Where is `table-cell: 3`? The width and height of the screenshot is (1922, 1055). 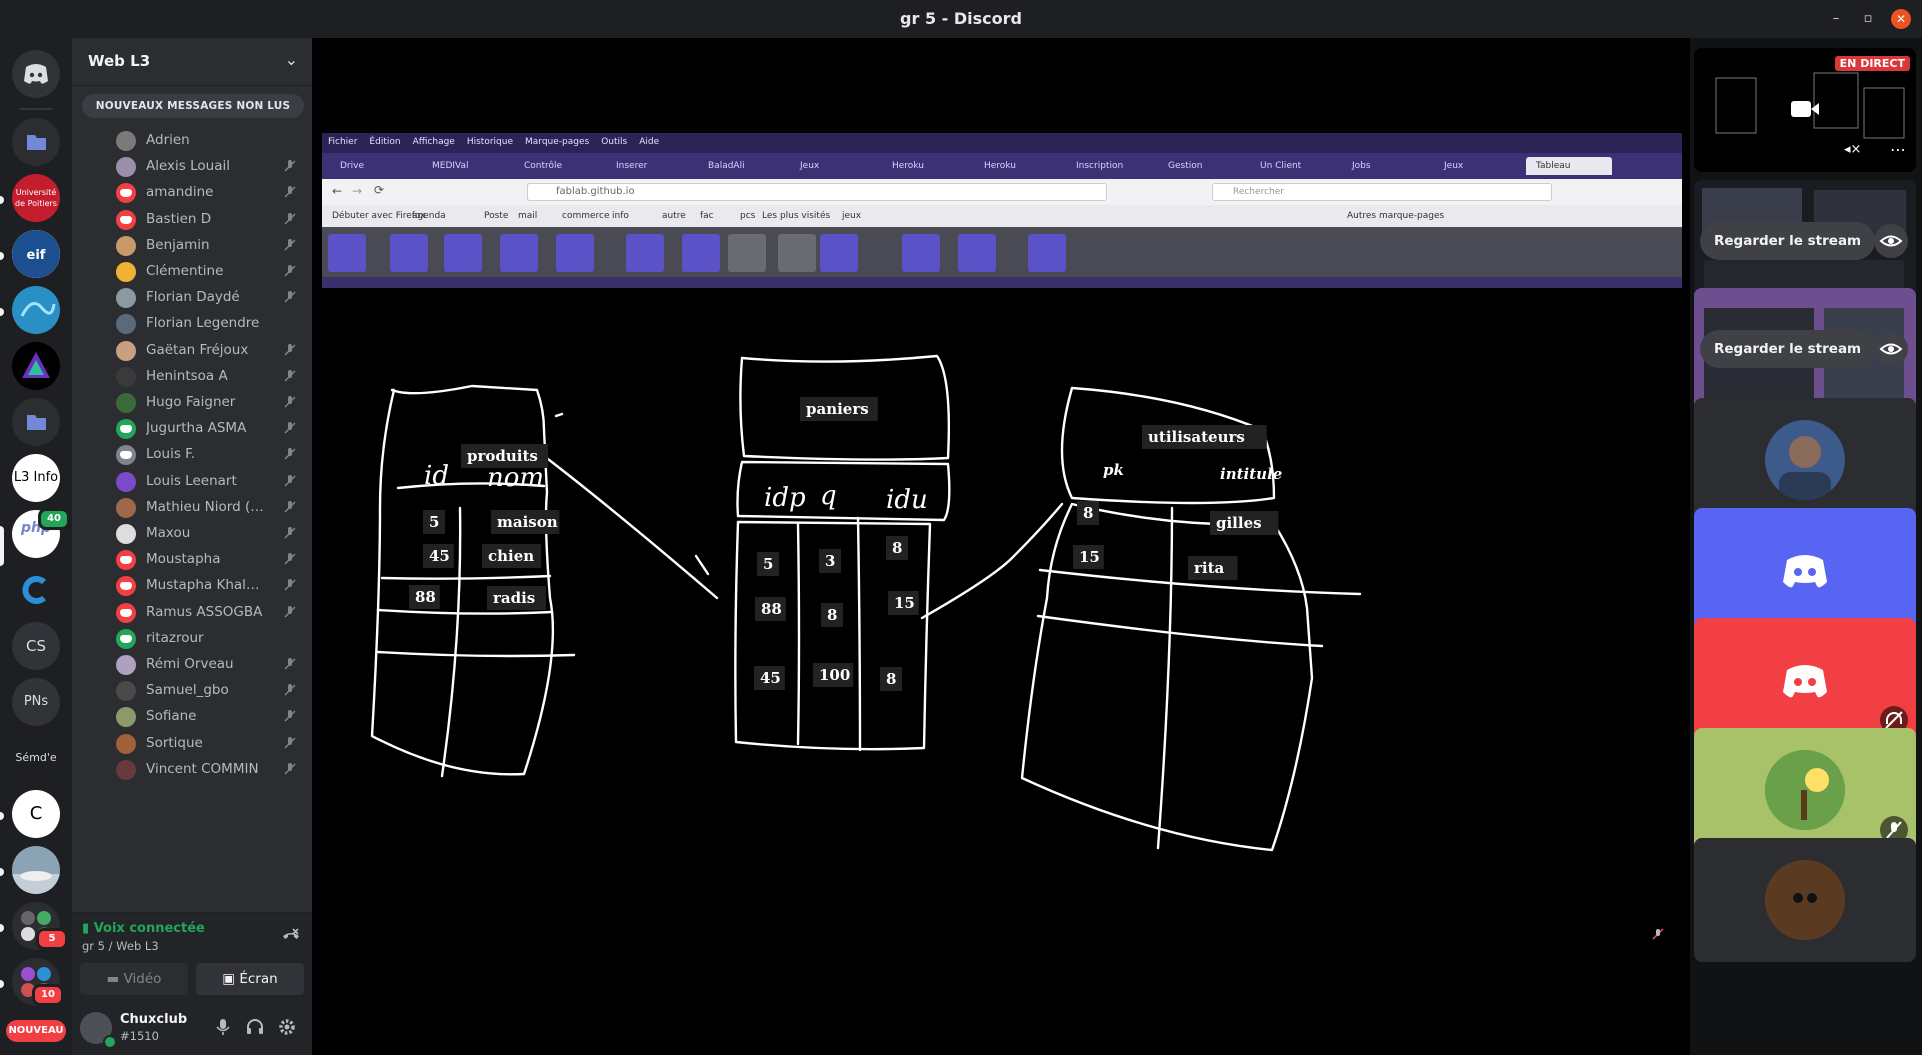
table-cell: 3 is located at coordinates (830, 561).